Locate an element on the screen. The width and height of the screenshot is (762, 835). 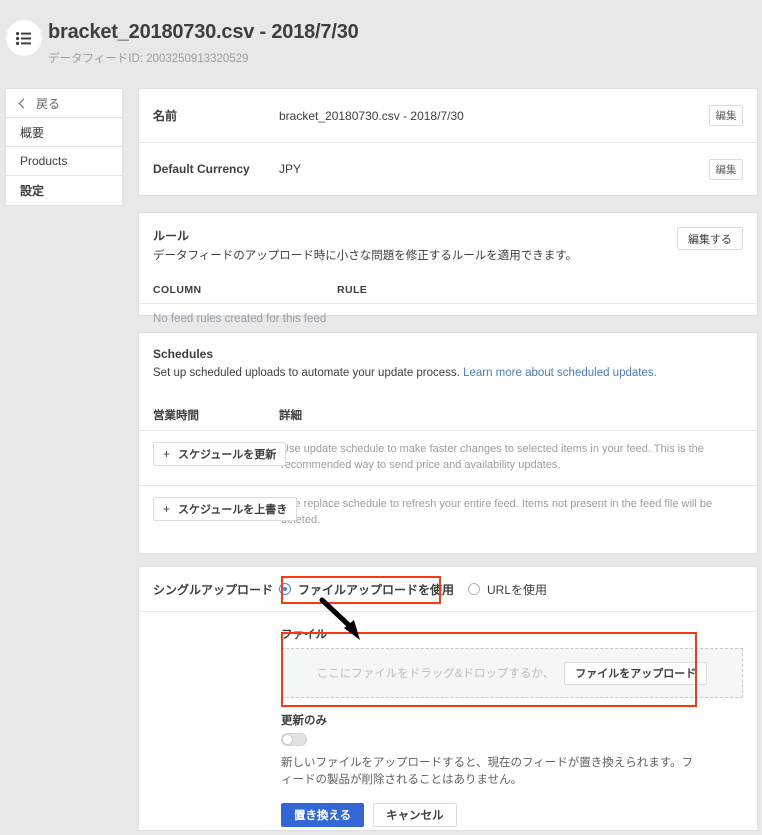
edit-name-button: 編集 is located at coordinates (726, 115).